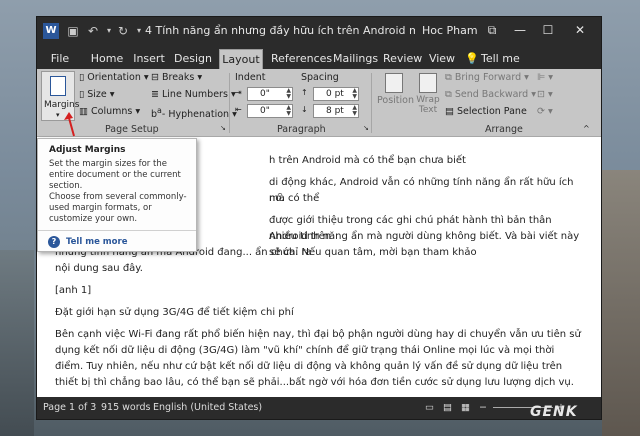 This screenshot has width=640, height=436. Describe the element at coordinates (160, 113) in the screenshot. I see `hyphenation-icon: ba-` at that location.